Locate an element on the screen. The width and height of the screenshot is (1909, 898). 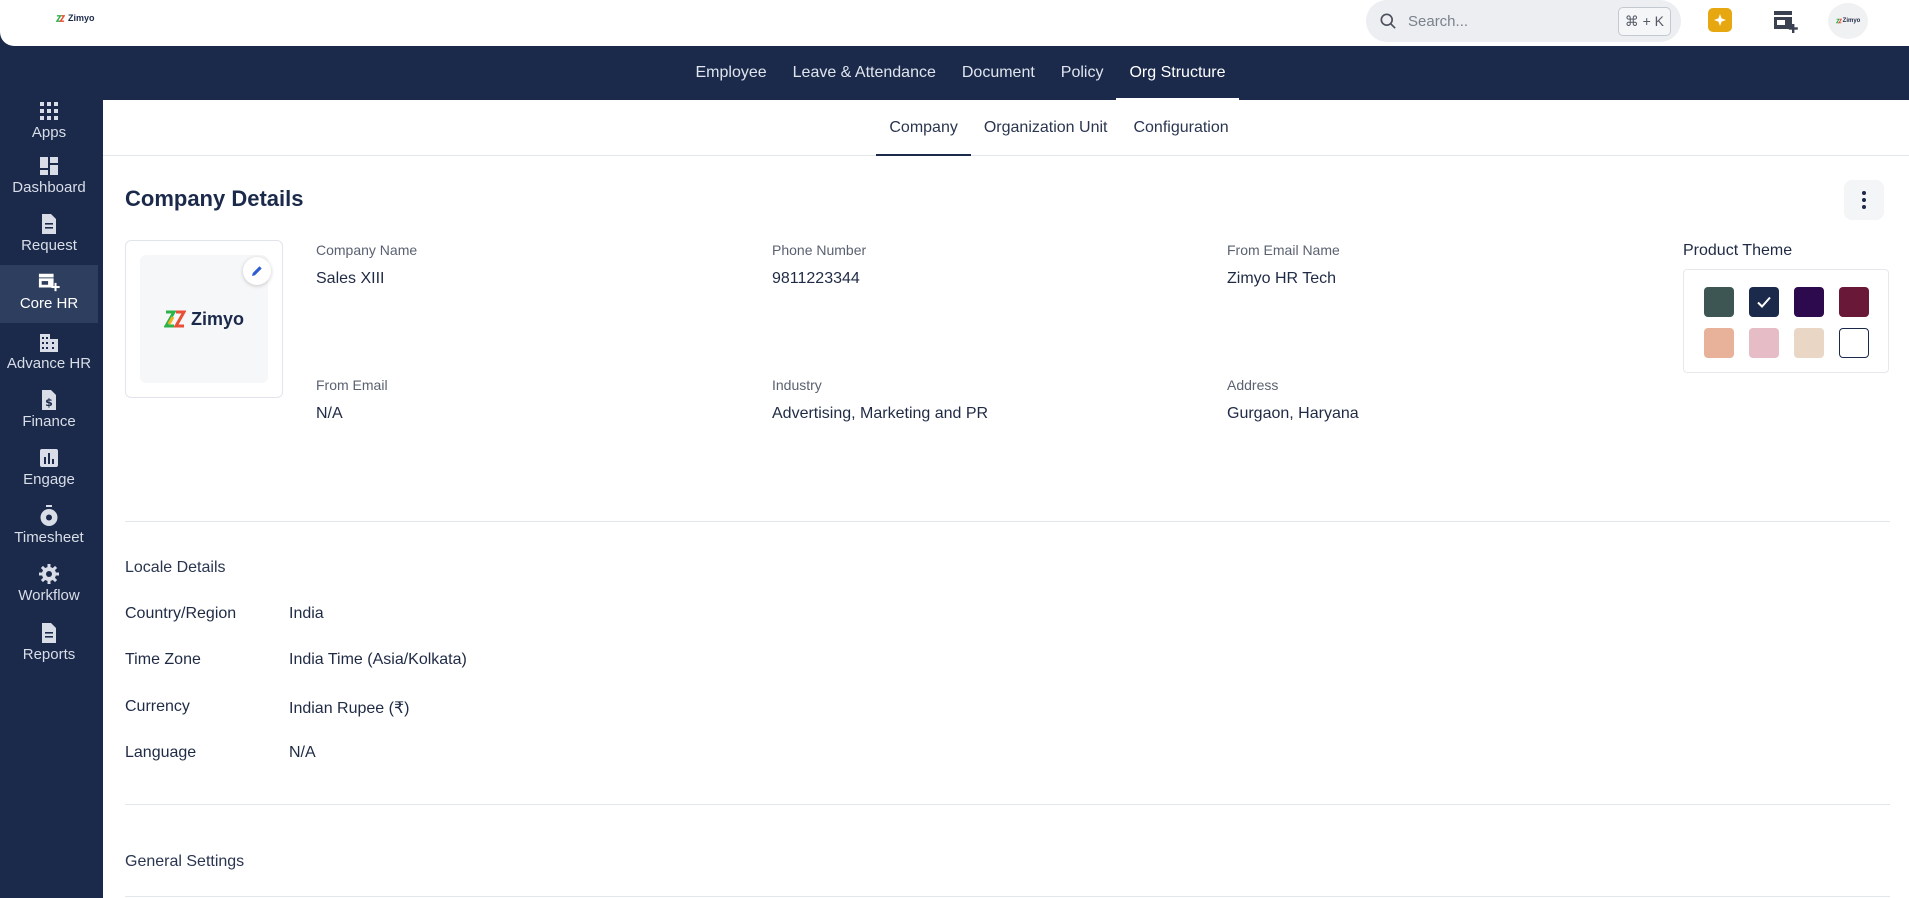
locale-row-timezone: Time Zone India Time (Asia/Kolkata) is located at coordinates (425, 662).